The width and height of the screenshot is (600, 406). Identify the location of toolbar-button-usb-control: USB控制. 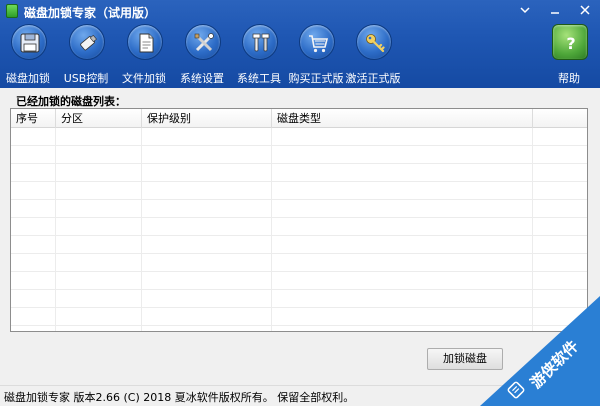
(86, 55).